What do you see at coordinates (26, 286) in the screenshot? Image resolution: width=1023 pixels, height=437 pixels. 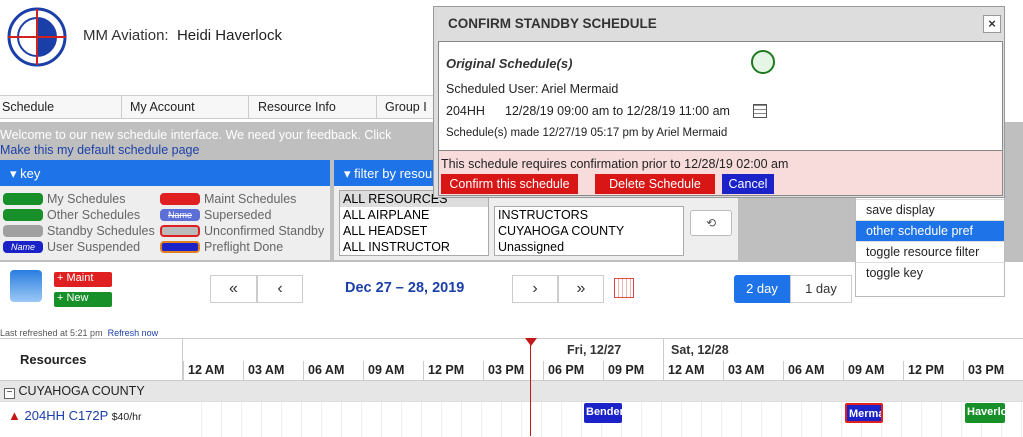 I see `weather-icon` at bounding box center [26, 286].